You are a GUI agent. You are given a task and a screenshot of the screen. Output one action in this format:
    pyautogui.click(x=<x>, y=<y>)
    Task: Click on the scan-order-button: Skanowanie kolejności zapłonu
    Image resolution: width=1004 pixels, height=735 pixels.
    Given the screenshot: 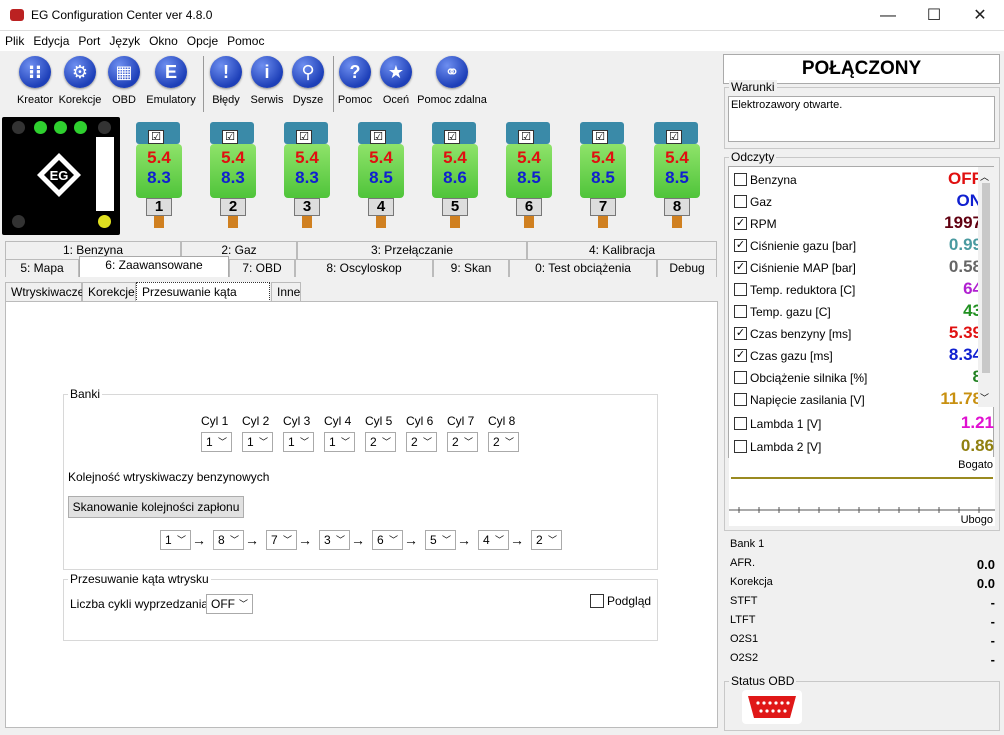 What is the action you would take?
    pyautogui.click(x=156, y=507)
    